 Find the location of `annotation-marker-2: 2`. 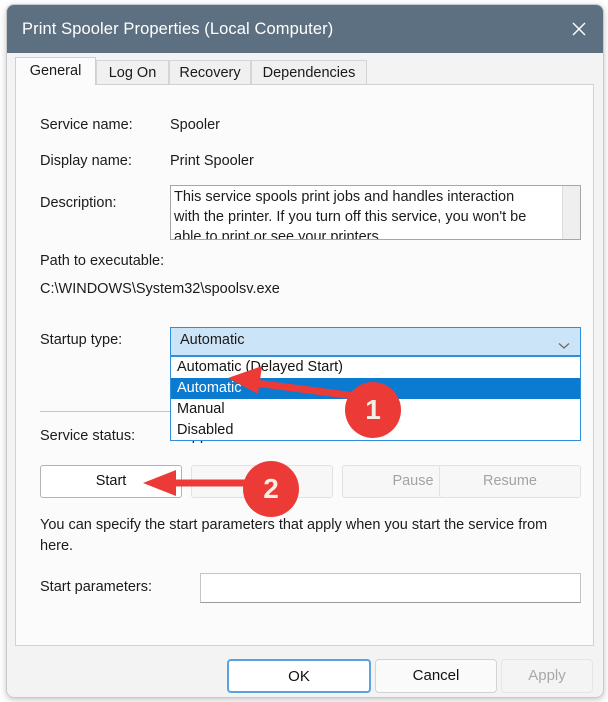

annotation-marker-2: 2 is located at coordinates (271, 489).